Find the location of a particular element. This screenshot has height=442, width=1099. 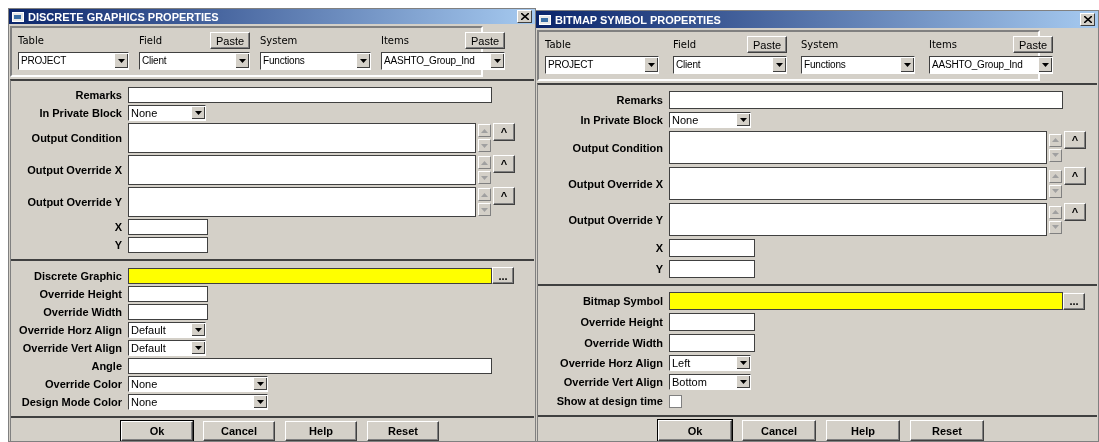

window-title: DISCRETE GRAPHICS PROPERTIES is located at coordinates (124, 16).